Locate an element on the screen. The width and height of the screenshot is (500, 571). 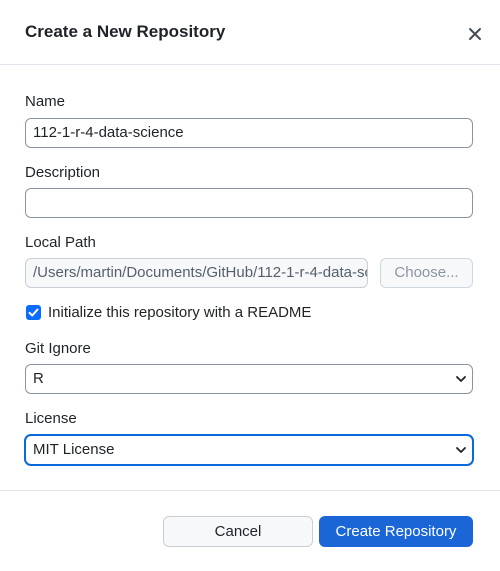
description-label: Description is located at coordinates (63, 172).